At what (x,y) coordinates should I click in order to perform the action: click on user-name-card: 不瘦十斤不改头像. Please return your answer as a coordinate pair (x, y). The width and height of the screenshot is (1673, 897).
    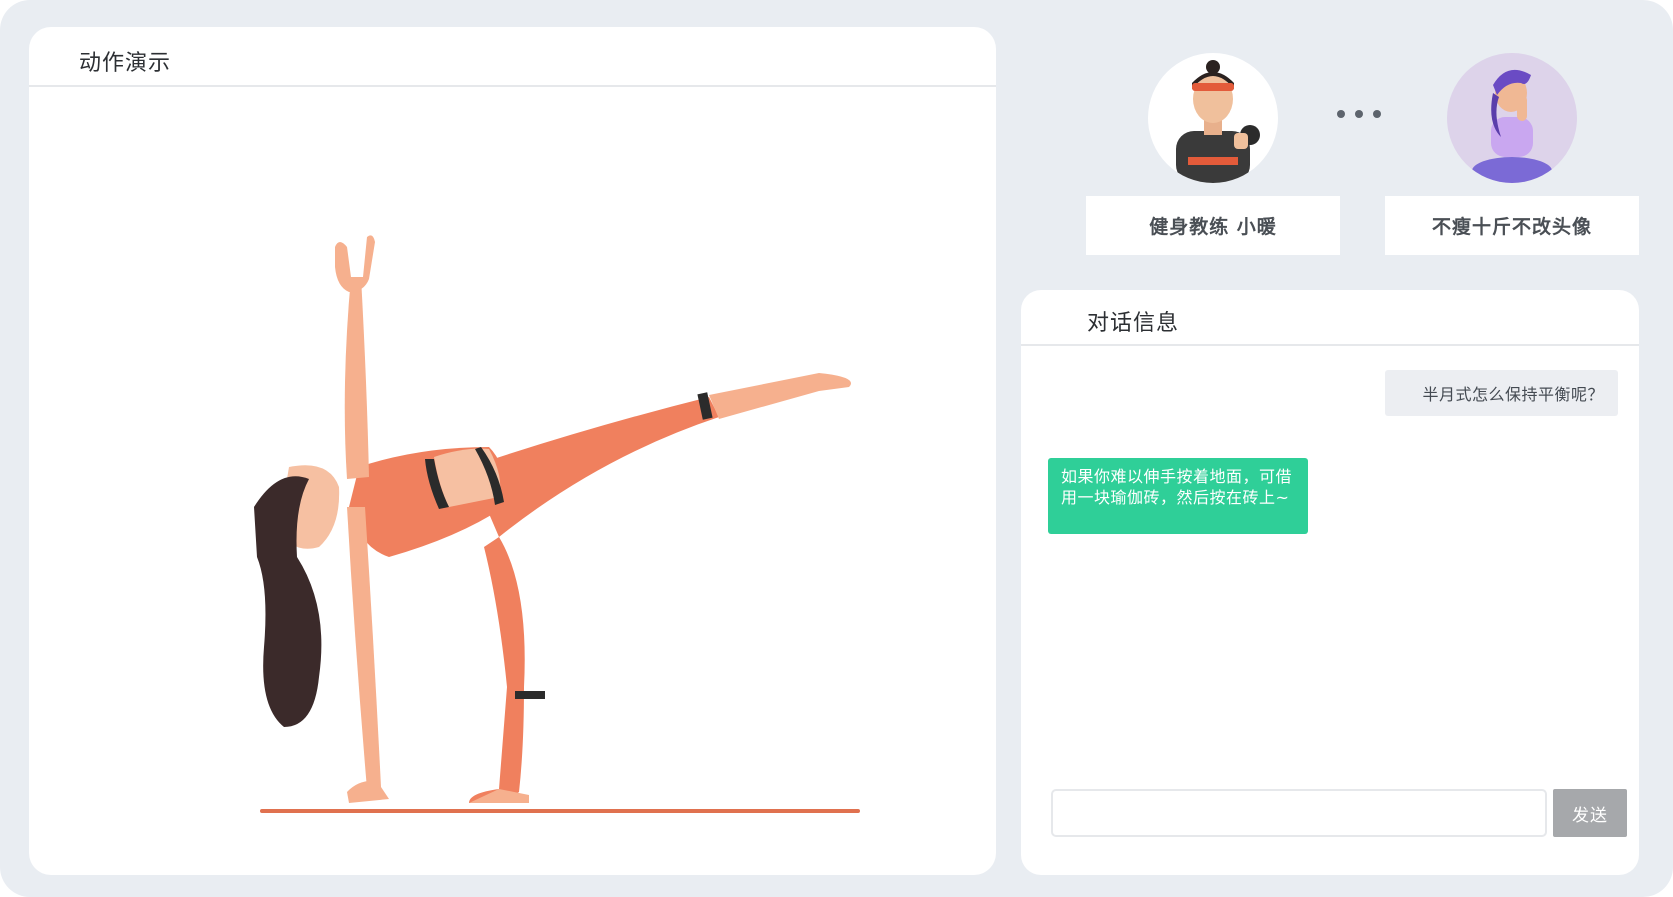
    Looking at the image, I should click on (1512, 225).